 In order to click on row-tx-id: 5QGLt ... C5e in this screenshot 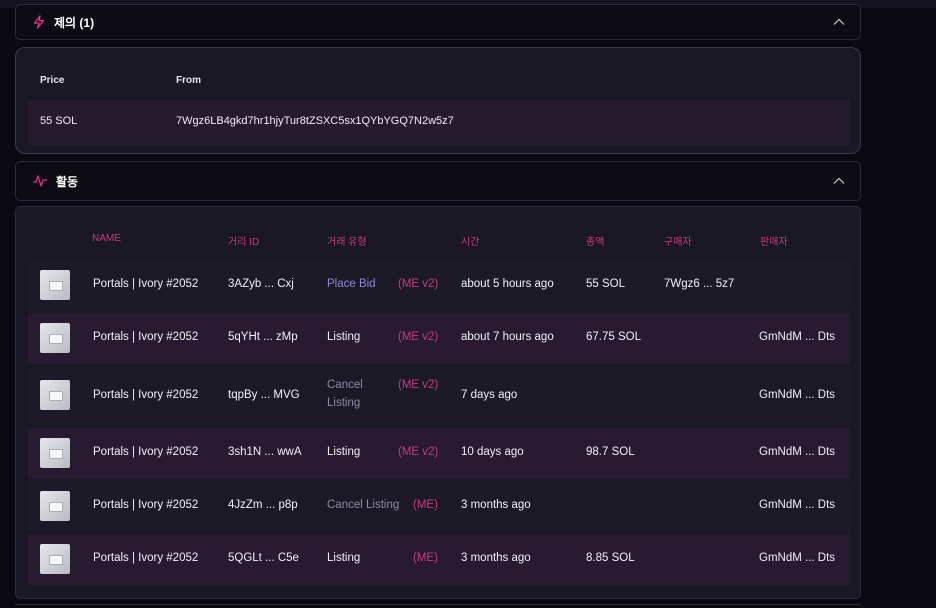, I will do `click(263, 558)`.